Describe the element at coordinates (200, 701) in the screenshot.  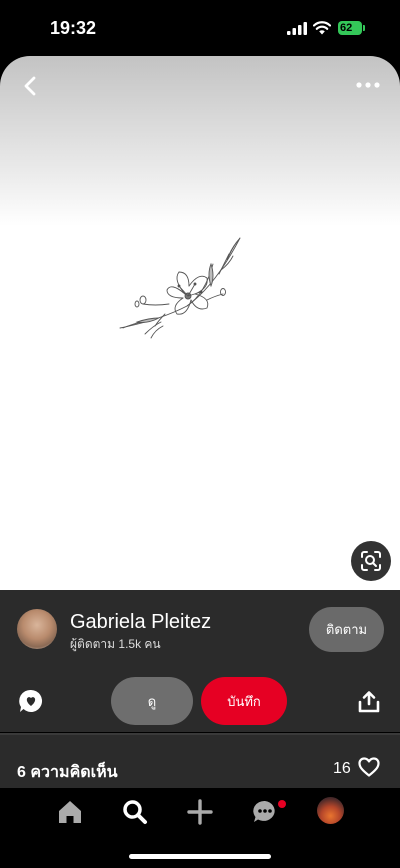
I see `action-row: ดู บันทึก` at that location.